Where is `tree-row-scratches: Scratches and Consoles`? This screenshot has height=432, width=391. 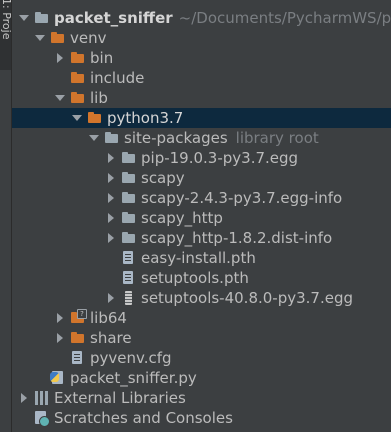
tree-row-scratches: Scratches and Consoles is located at coordinates (201, 418).